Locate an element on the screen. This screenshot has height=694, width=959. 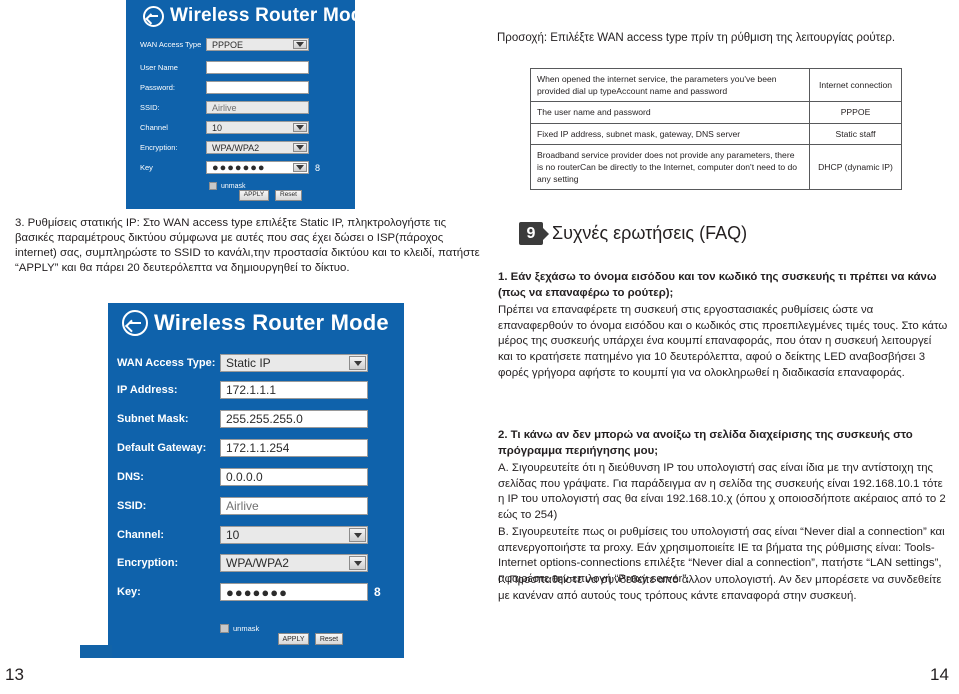
label-user-name: User Name is located at coordinates (159, 67).